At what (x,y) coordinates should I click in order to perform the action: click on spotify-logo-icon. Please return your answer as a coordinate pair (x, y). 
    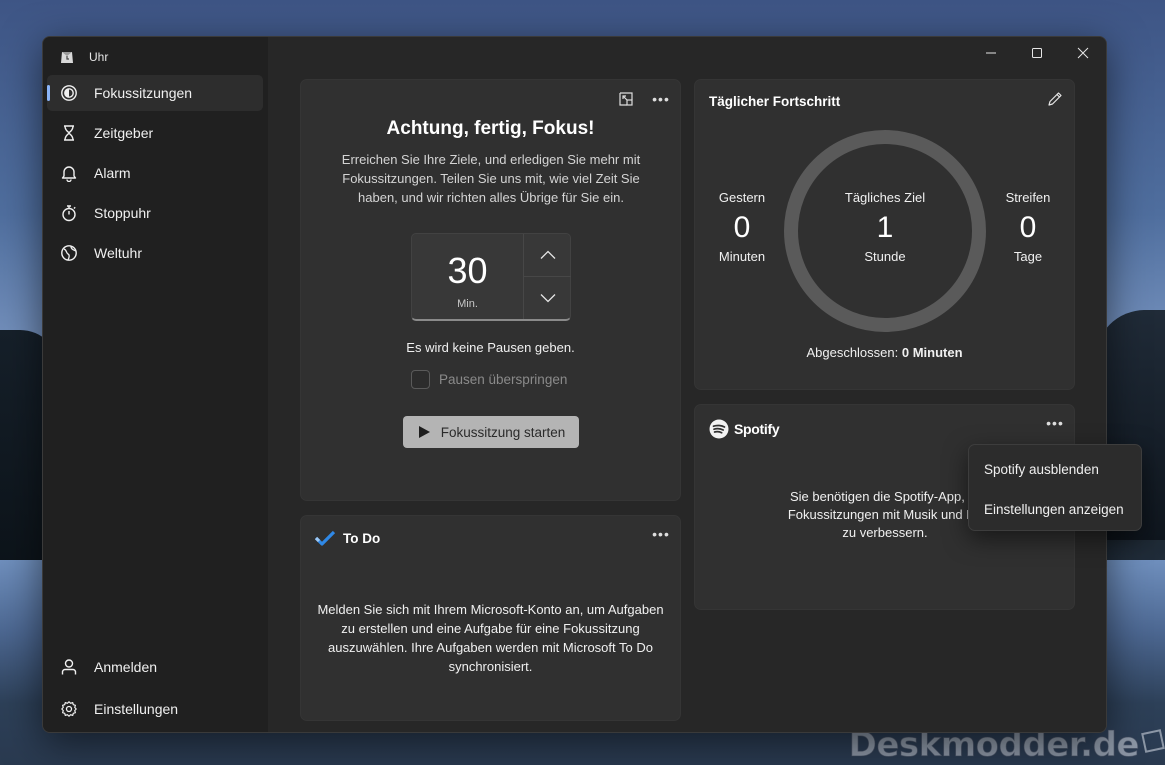
    Looking at the image, I should click on (719, 429).